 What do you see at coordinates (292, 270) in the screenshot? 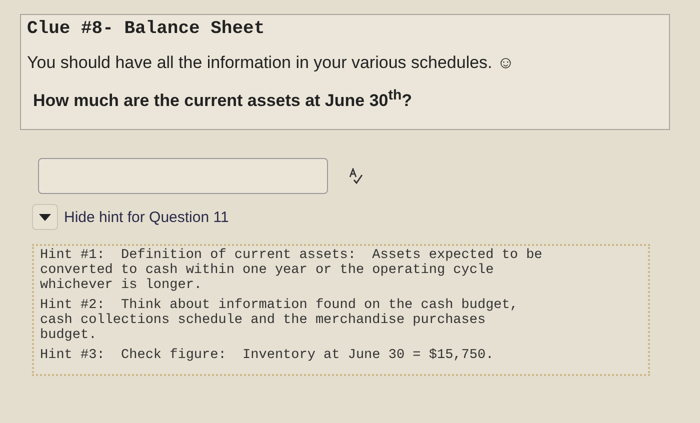
I see `hint-text: Hint #1: Definition of current assets: Assets expected to be converted to cash within one year or the operating cycle whichever is longer.` at bounding box center [292, 270].